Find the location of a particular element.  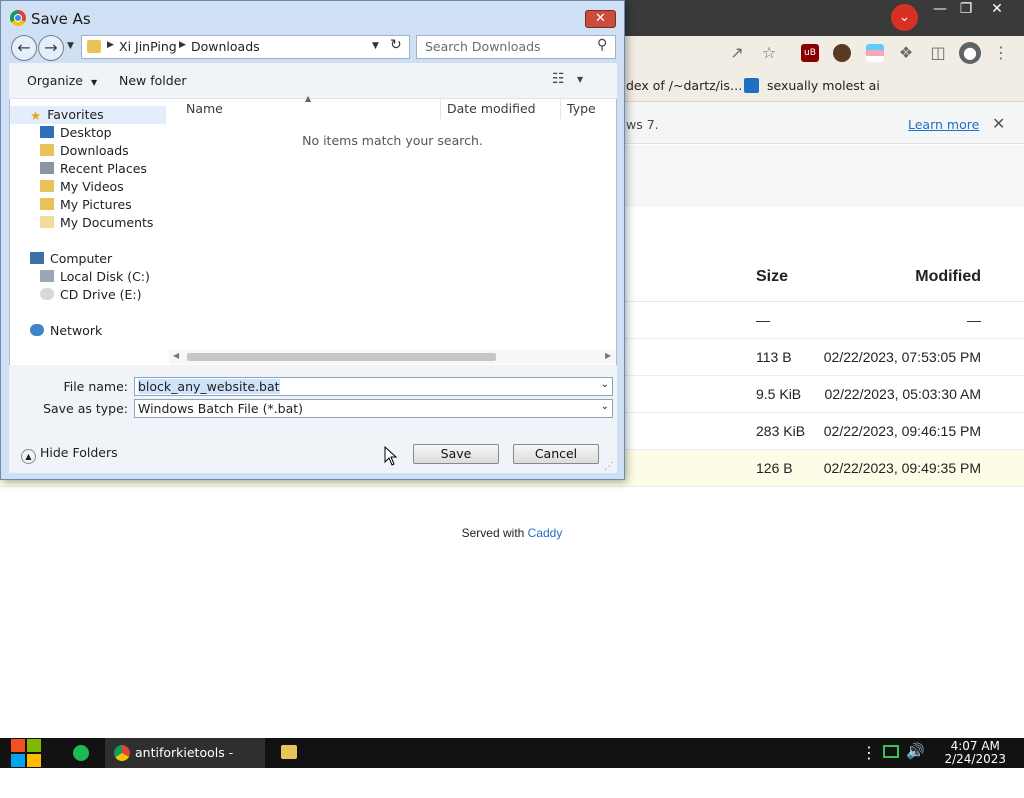

sort-indicator-icon: ▲ is located at coordinates (308, 98).